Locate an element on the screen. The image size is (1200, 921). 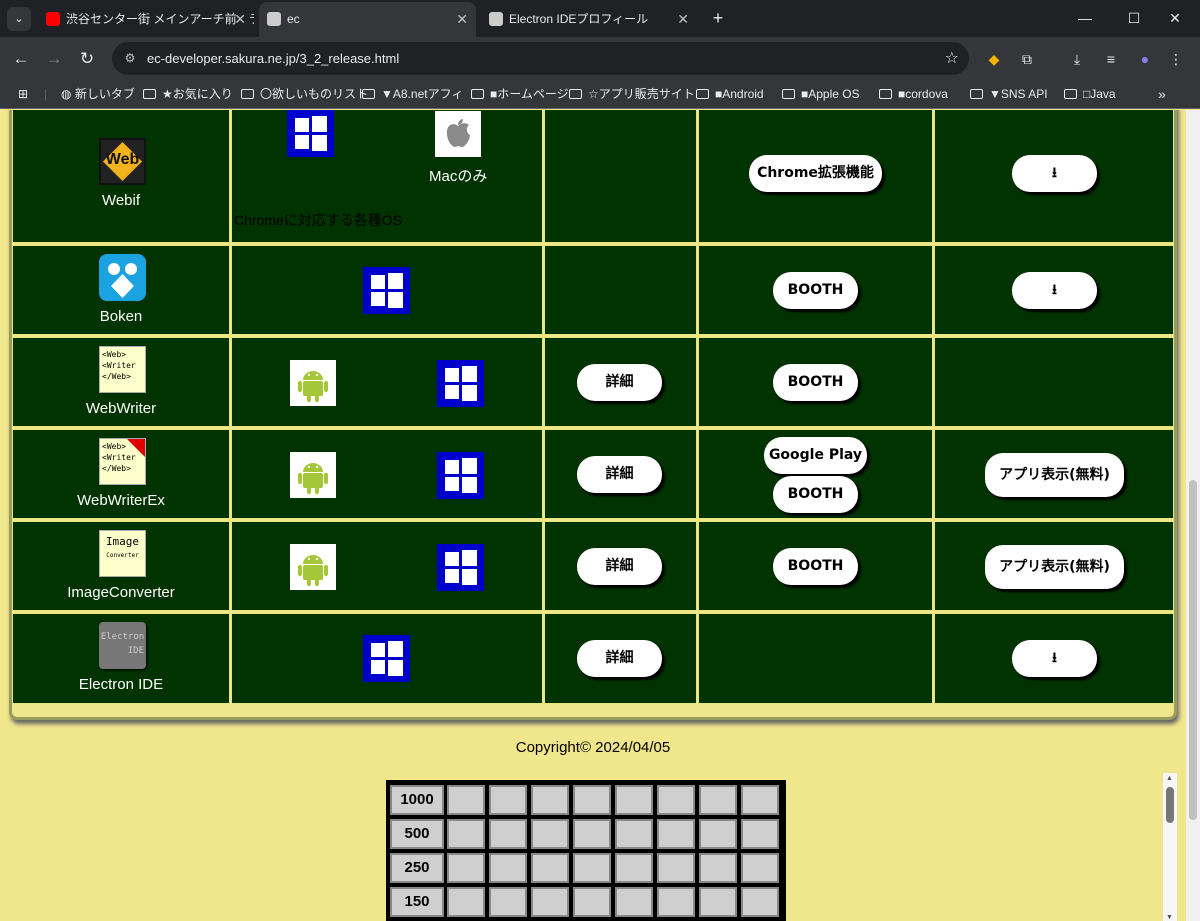
reload-button: ↻ is located at coordinates (87, 59).